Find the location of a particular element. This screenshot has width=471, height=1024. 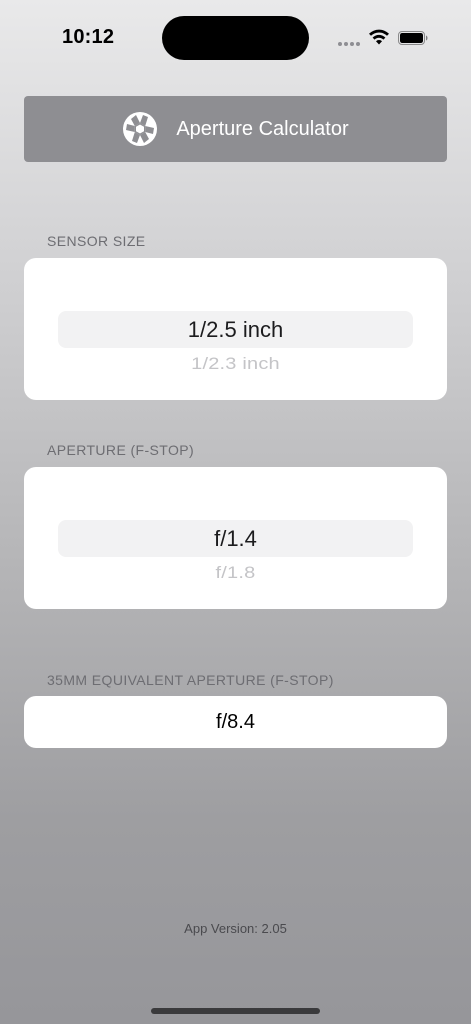

sensor-size-picker: 1/2.5 inch 1/2.3 inch is located at coordinates (235, 329).